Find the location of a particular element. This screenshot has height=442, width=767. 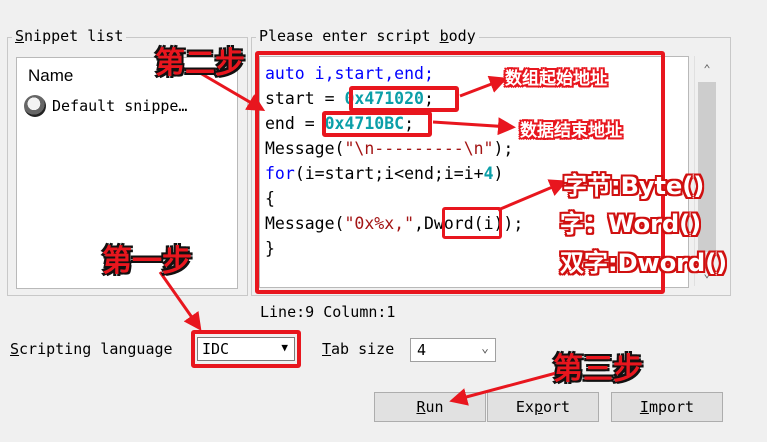

step3-label: 第三步 is located at coordinates (598, 369).